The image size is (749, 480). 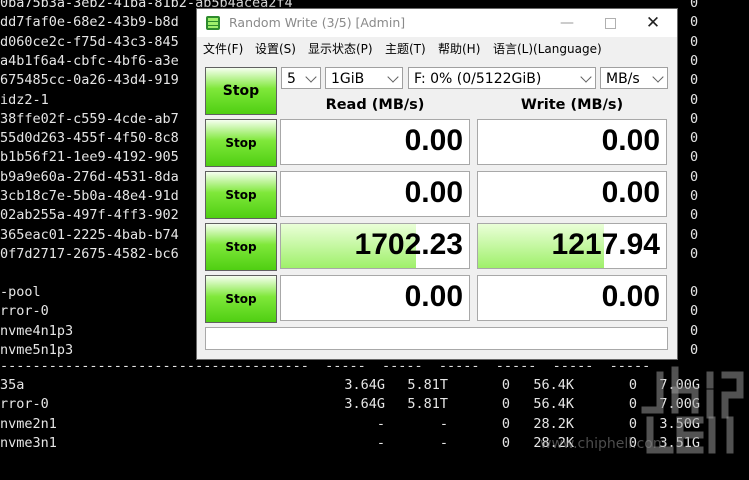 I want to click on read-result-cell: 1702.23, so click(x=375, y=246).